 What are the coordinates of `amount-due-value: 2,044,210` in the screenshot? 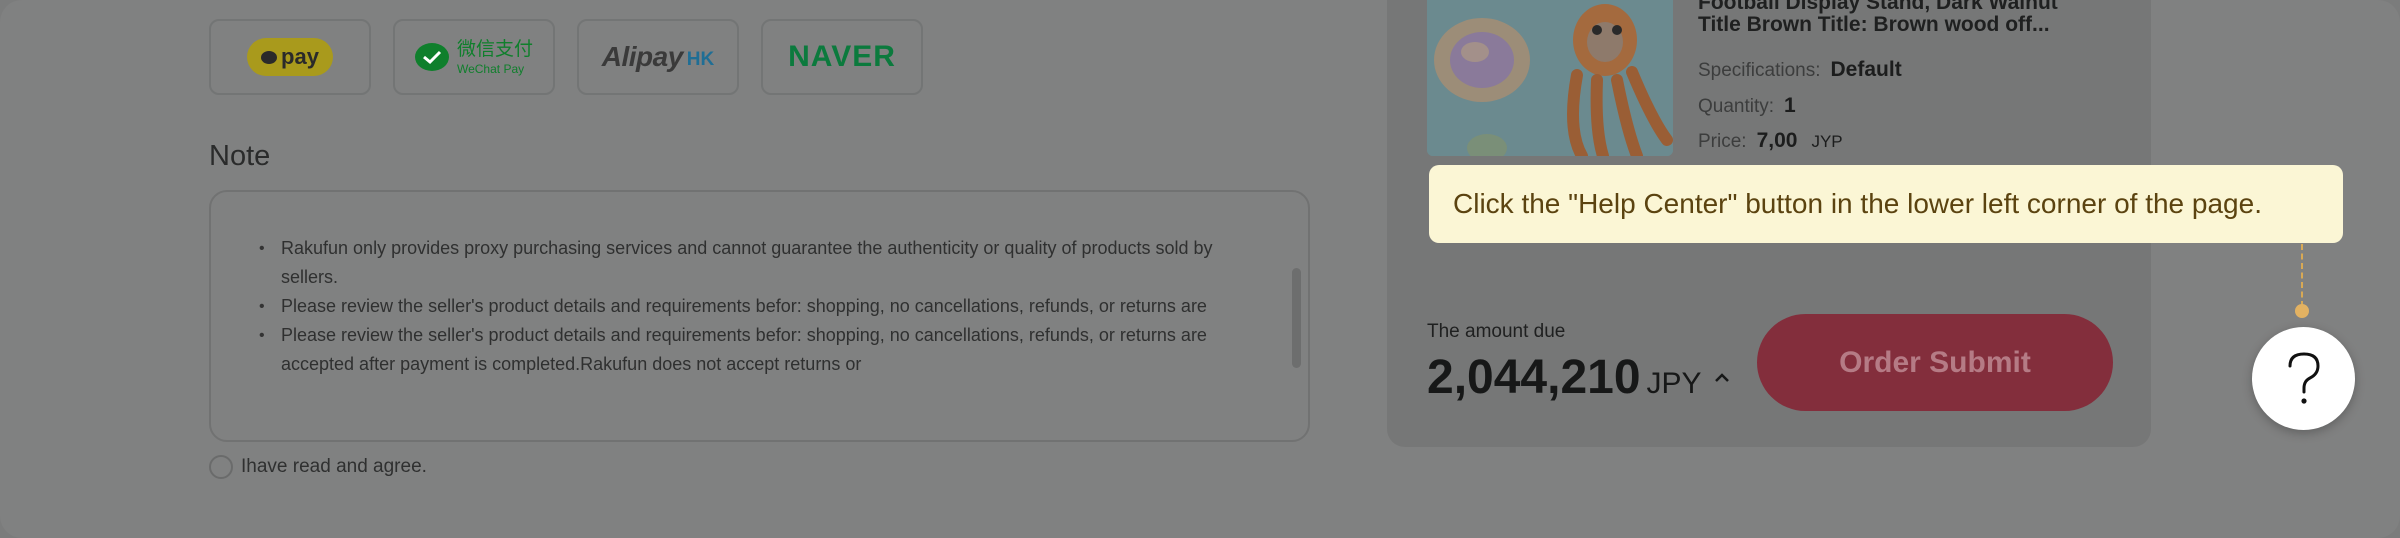 It's located at (1534, 377).